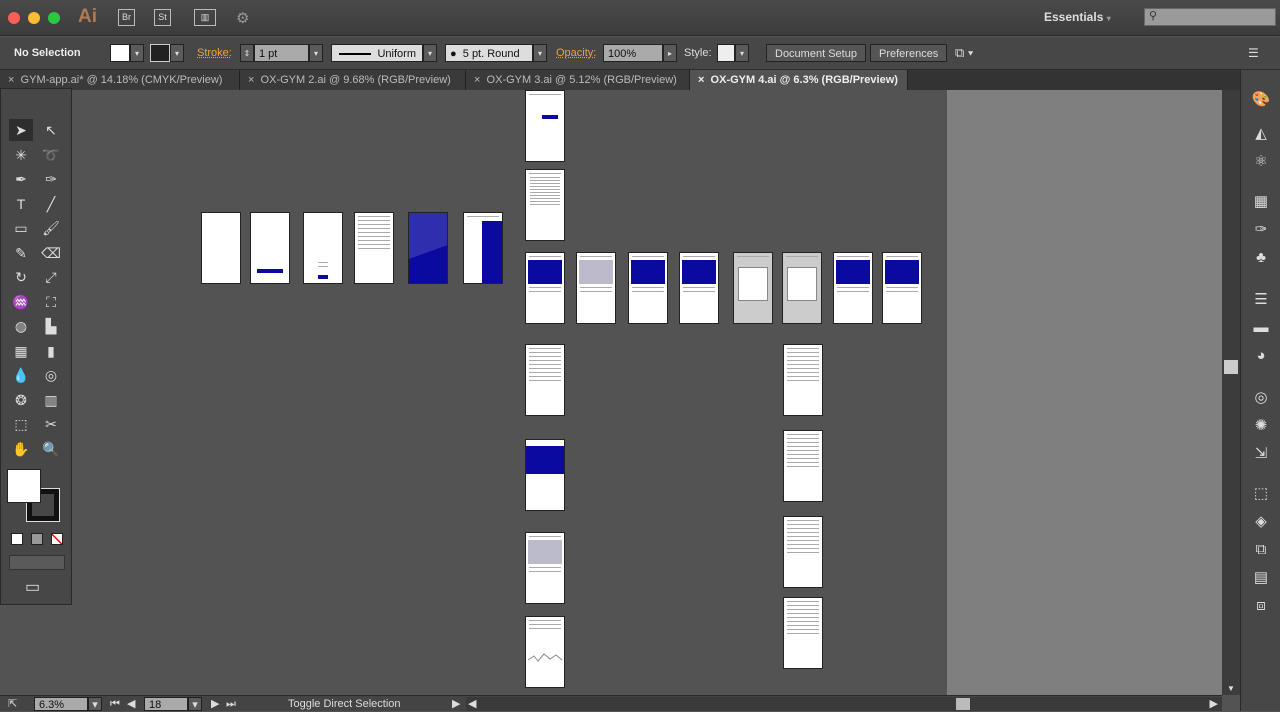  Describe the element at coordinates (21, 130) in the screenshot. I see `selection-tool-icon: ➤` at that location.